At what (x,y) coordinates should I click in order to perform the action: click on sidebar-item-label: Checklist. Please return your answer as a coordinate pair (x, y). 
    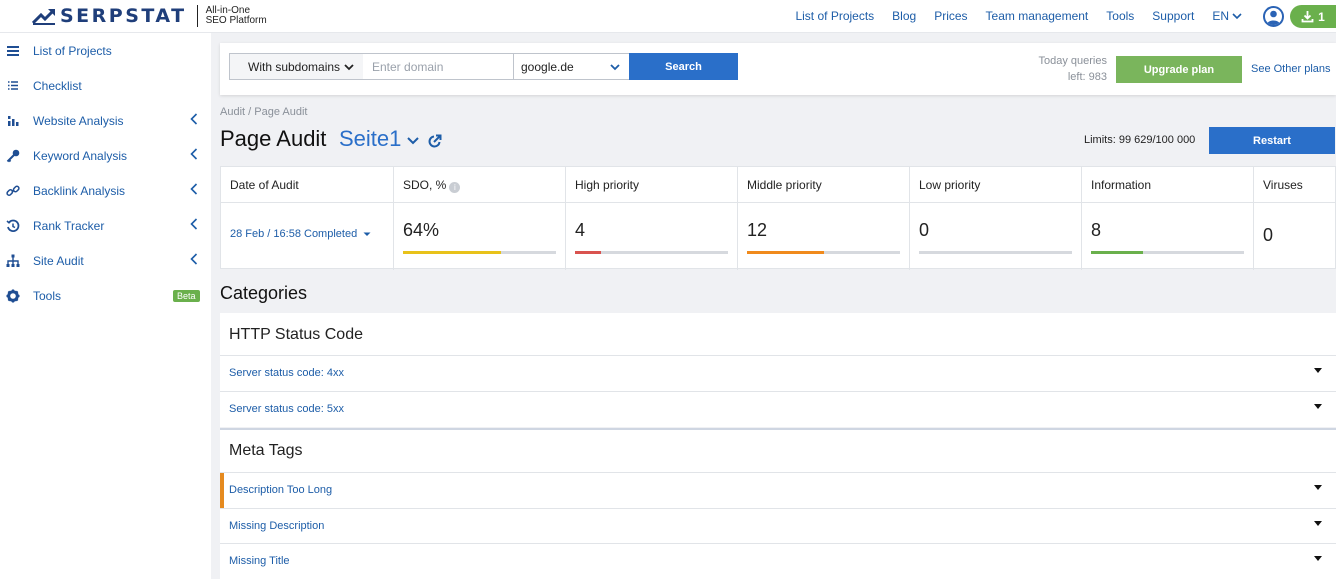
    Looking at the image, I should click on (57, 85).